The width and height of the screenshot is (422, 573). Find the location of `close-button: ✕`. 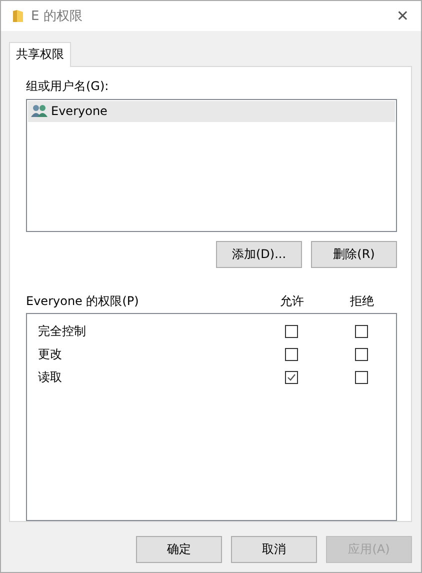

close-button: ✕ is located at coordinates (402, 16).